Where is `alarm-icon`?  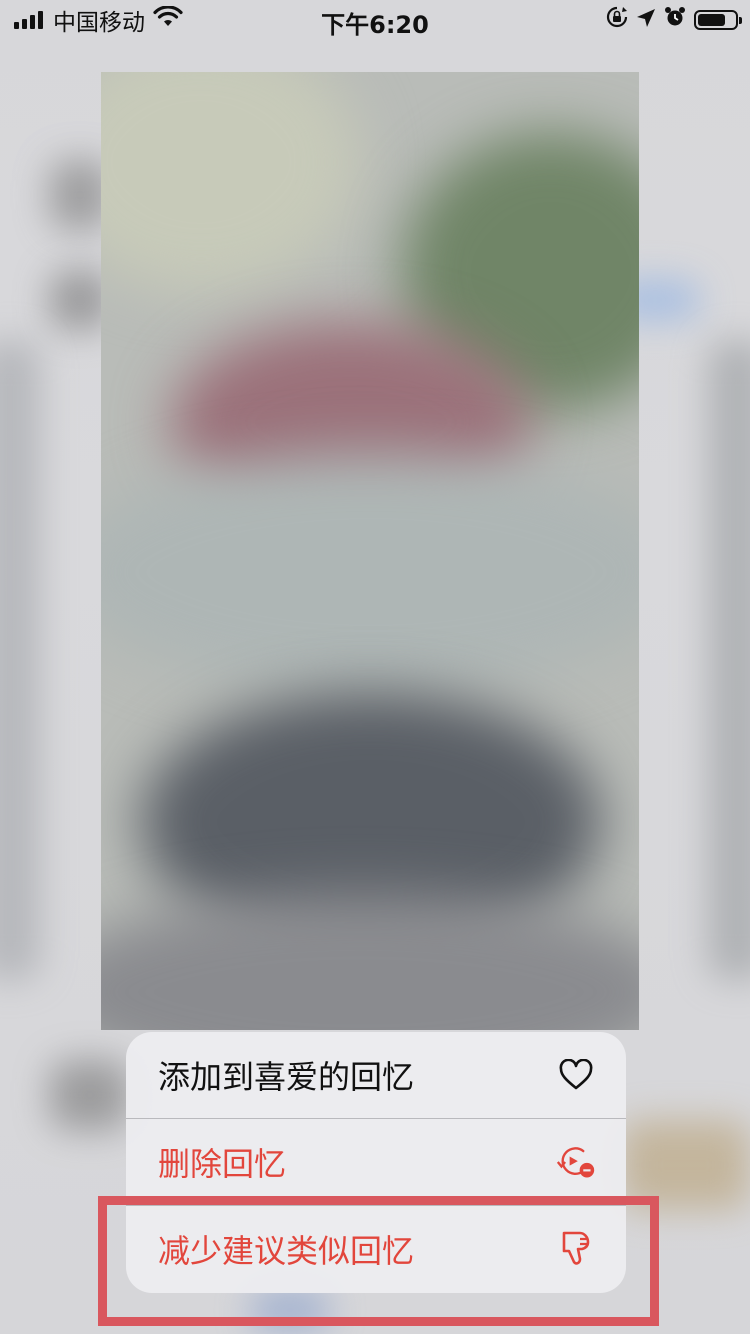 alarm-icon is located at coordinates (675, 20).